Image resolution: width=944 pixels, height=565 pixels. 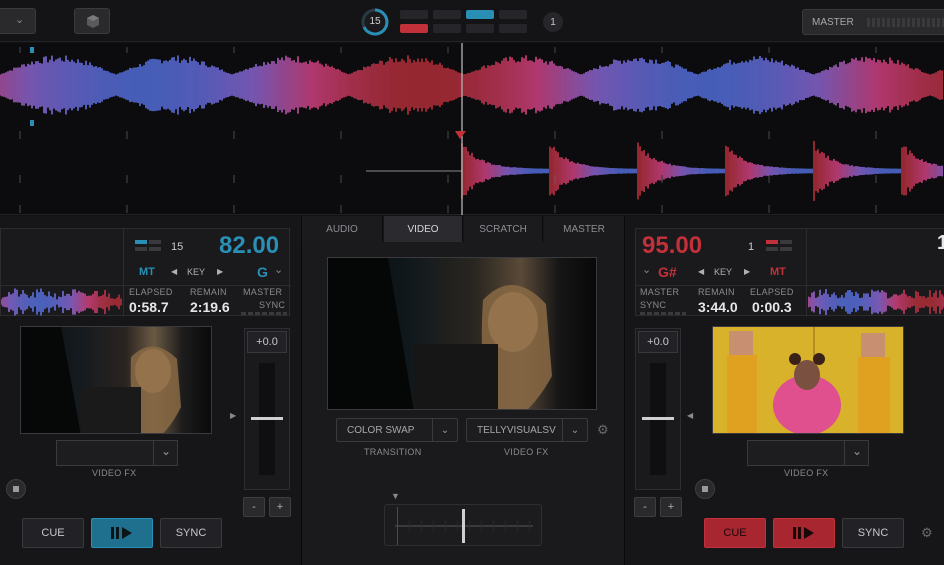 What do you see at coordinates (584, 229) in the screenshot?
I see `tab-master: MASTER` at bounding box center [584, 229].